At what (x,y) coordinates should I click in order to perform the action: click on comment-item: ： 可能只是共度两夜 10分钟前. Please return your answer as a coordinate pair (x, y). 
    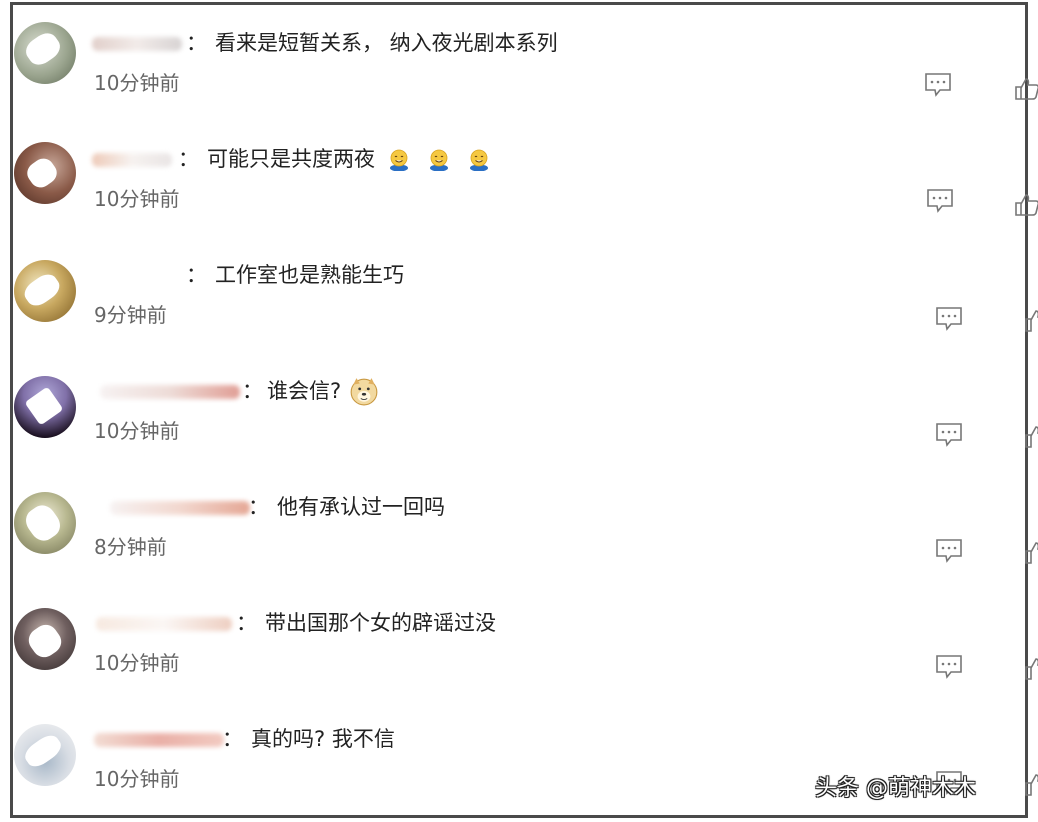
    Looking at the image, I should click on (519, 174).